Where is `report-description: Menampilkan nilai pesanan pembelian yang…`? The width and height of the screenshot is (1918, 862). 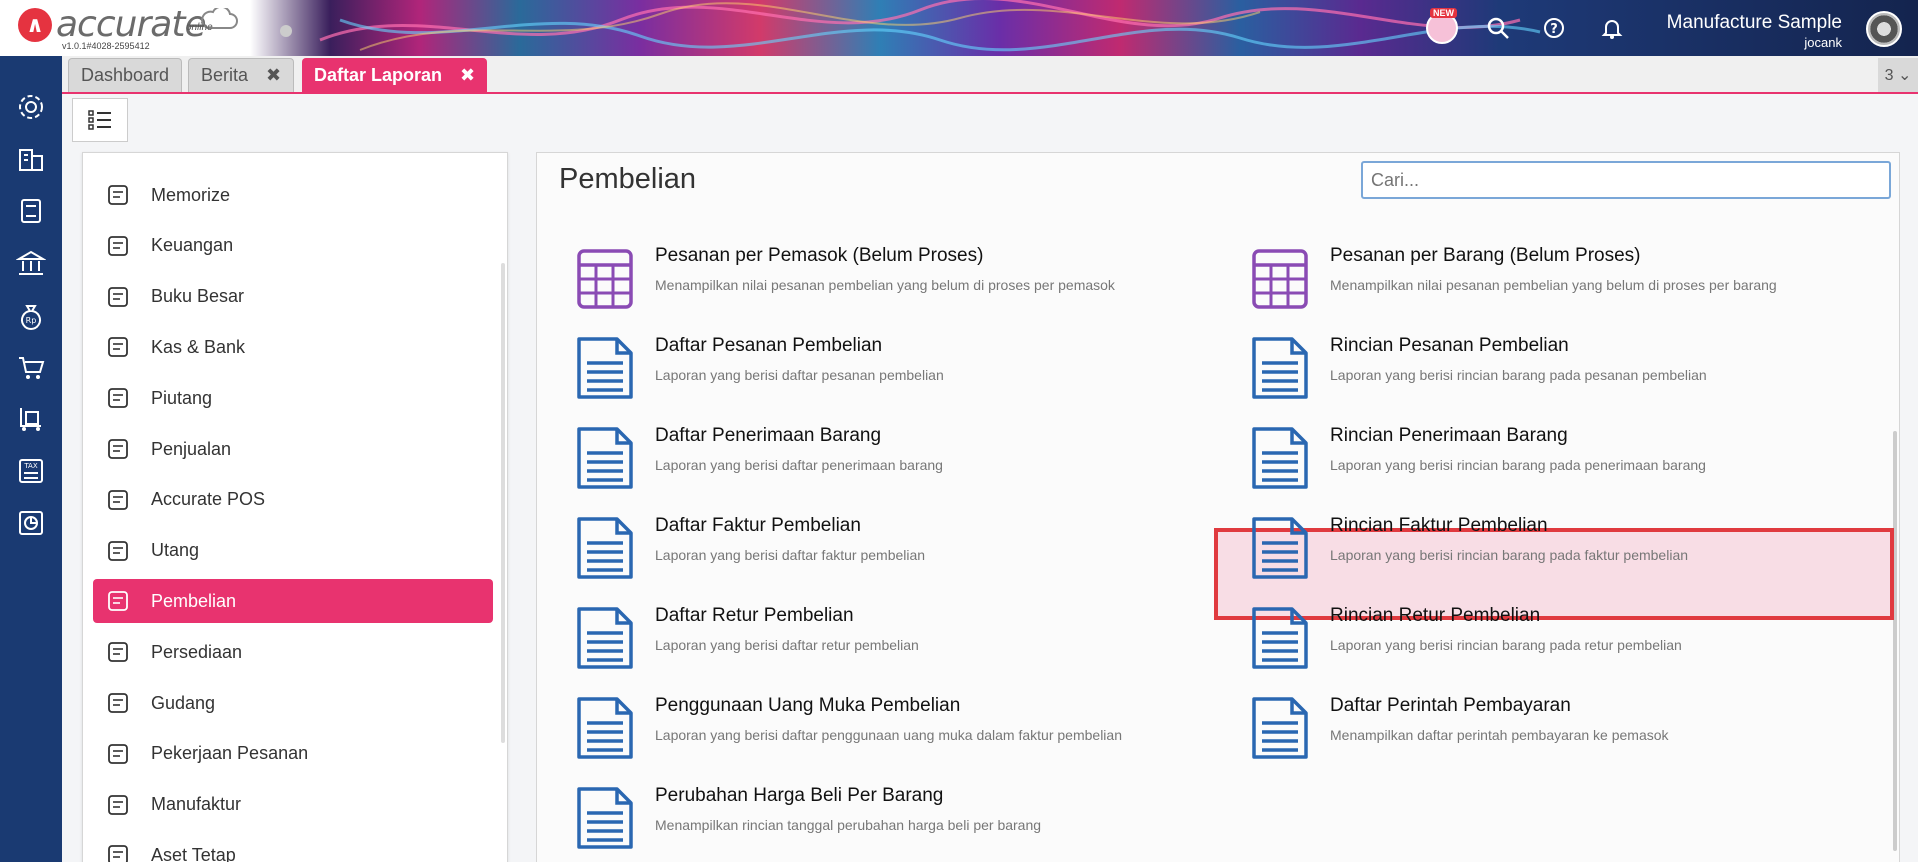 report-description: Menampilkan nilai pesanan pembelian yang… is located at coordinates (1553, 285).